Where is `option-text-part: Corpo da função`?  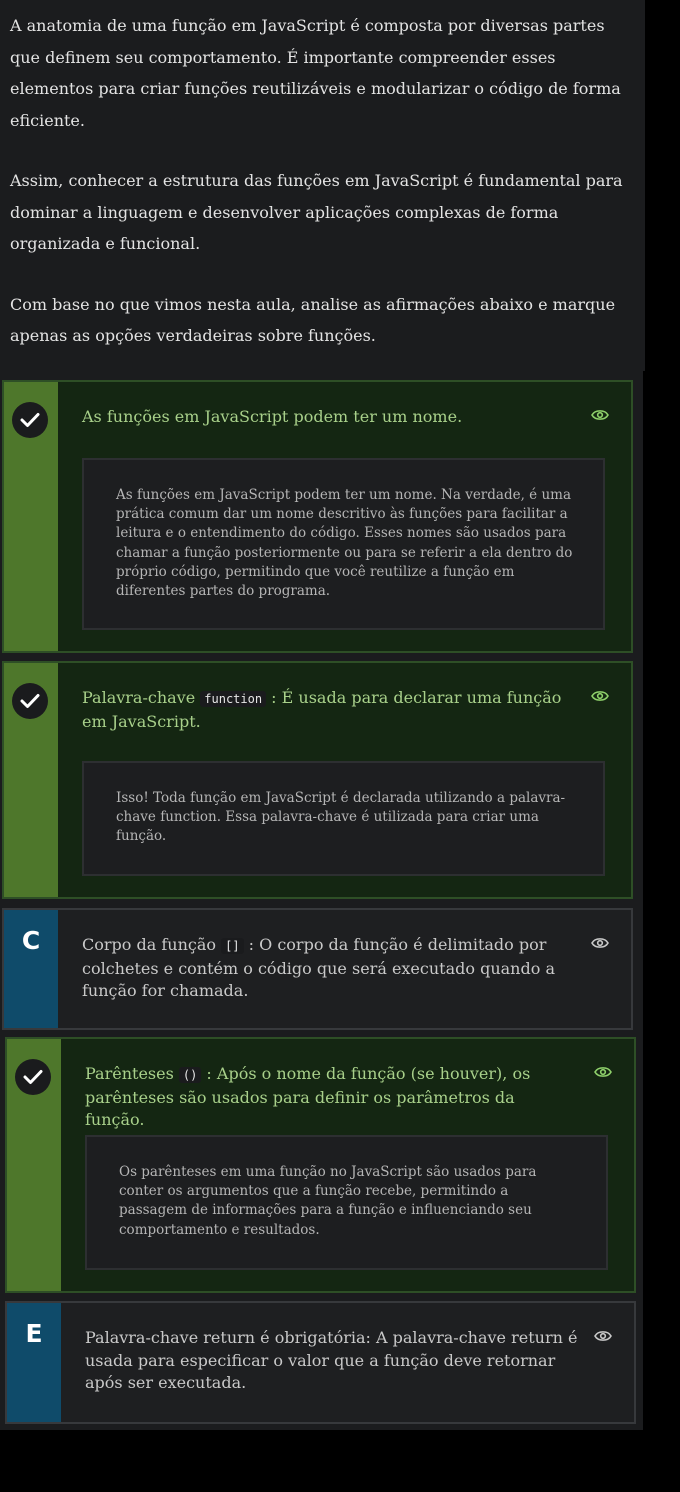
option-text-part: Corpo da função is located at coordinates (152, 944).